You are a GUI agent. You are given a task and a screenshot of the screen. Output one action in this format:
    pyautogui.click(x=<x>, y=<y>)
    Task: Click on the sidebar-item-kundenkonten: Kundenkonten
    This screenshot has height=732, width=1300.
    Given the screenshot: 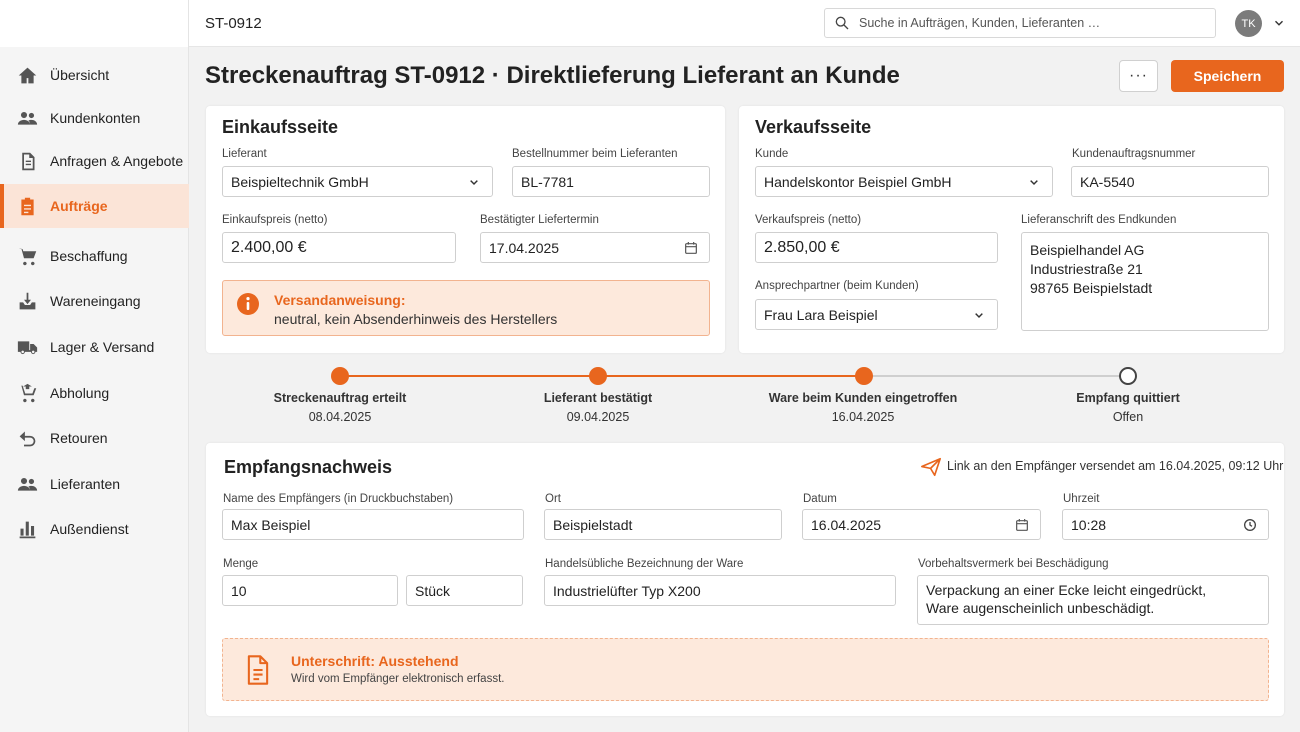 What is the action you would take?
    pyautogui.click(x=94, y=118)
    